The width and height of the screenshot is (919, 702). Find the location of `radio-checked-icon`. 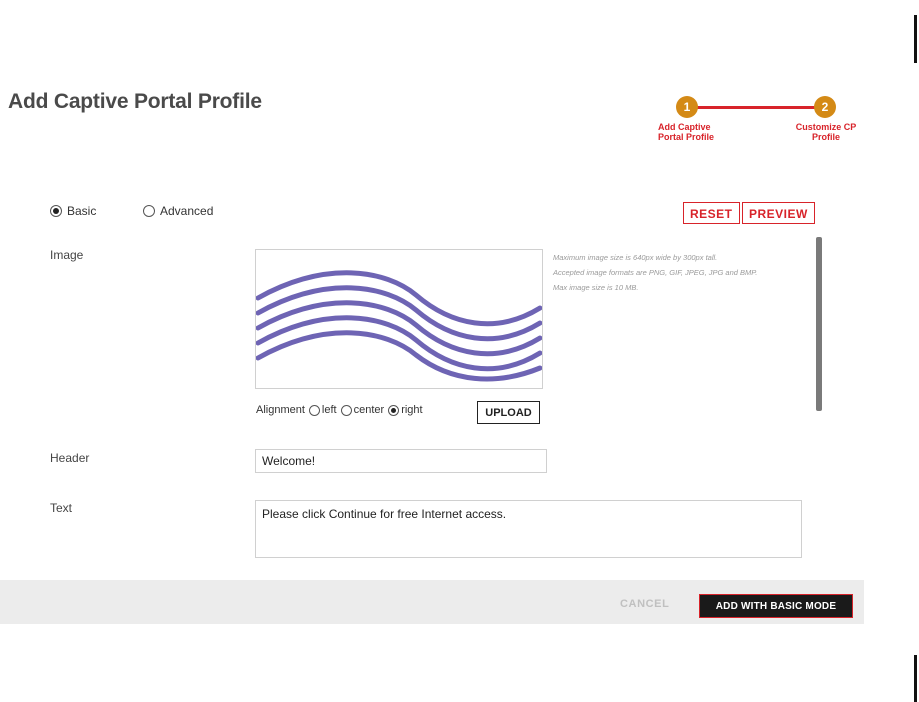

radio-checked-icon is located at coordinates (56, 211).